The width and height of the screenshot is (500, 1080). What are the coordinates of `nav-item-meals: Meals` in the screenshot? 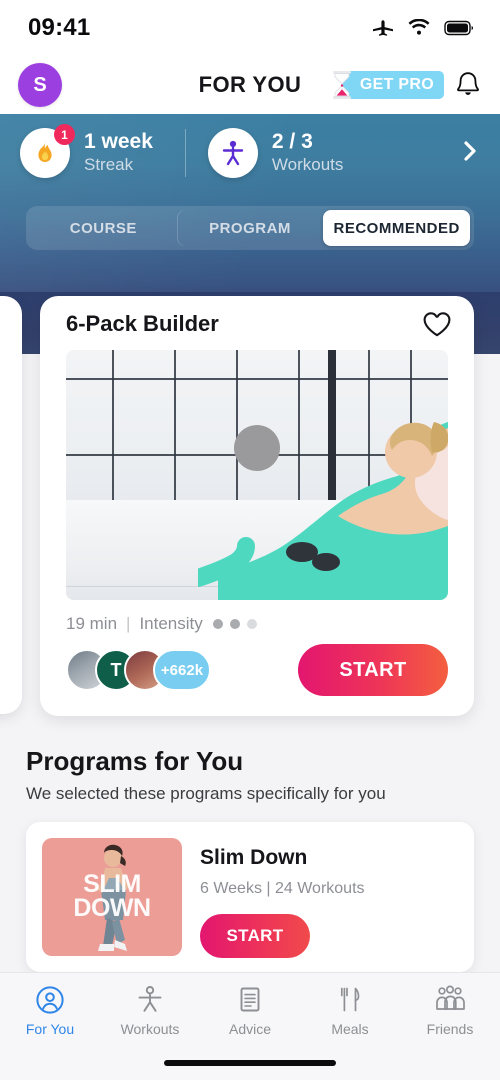 It's located at (350, 1011).